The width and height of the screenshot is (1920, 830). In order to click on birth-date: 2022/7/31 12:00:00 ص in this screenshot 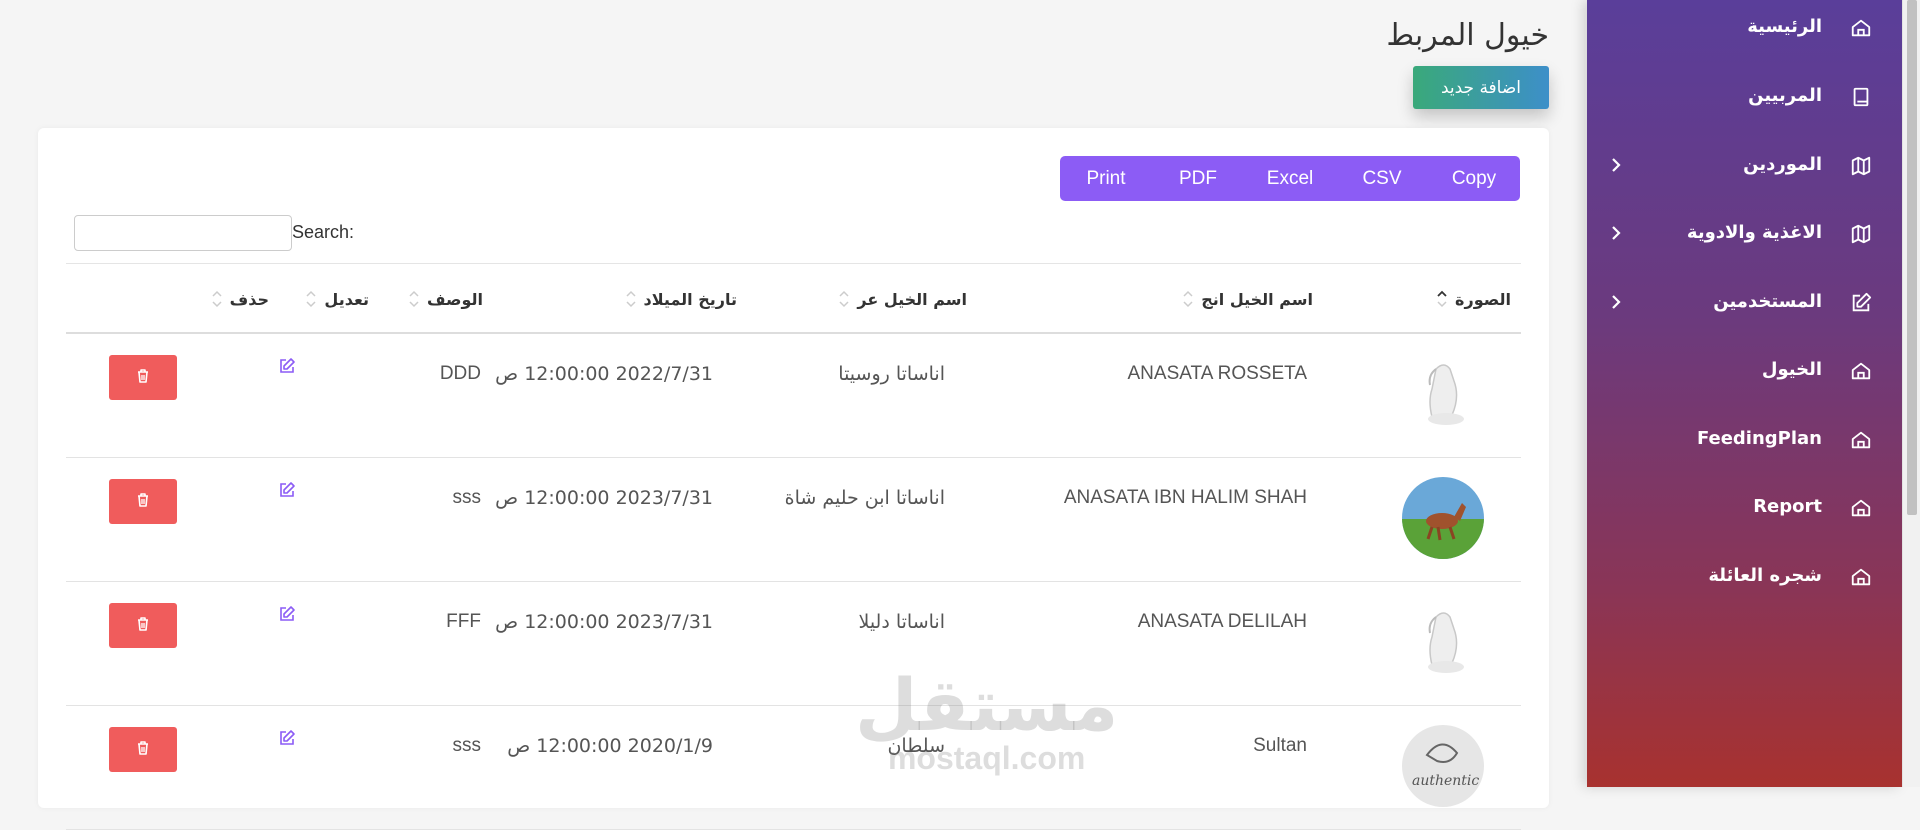, I will do `click(604, 374)`.